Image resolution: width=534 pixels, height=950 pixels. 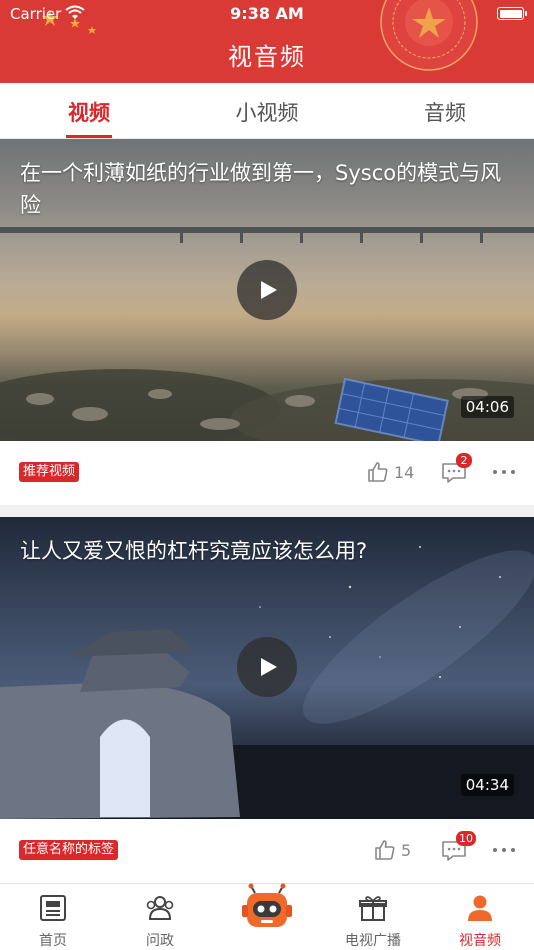 What do you see at coordinates (512, 13) in the screenshot?
I see `battery-icon` at bounding box center [512, 13].